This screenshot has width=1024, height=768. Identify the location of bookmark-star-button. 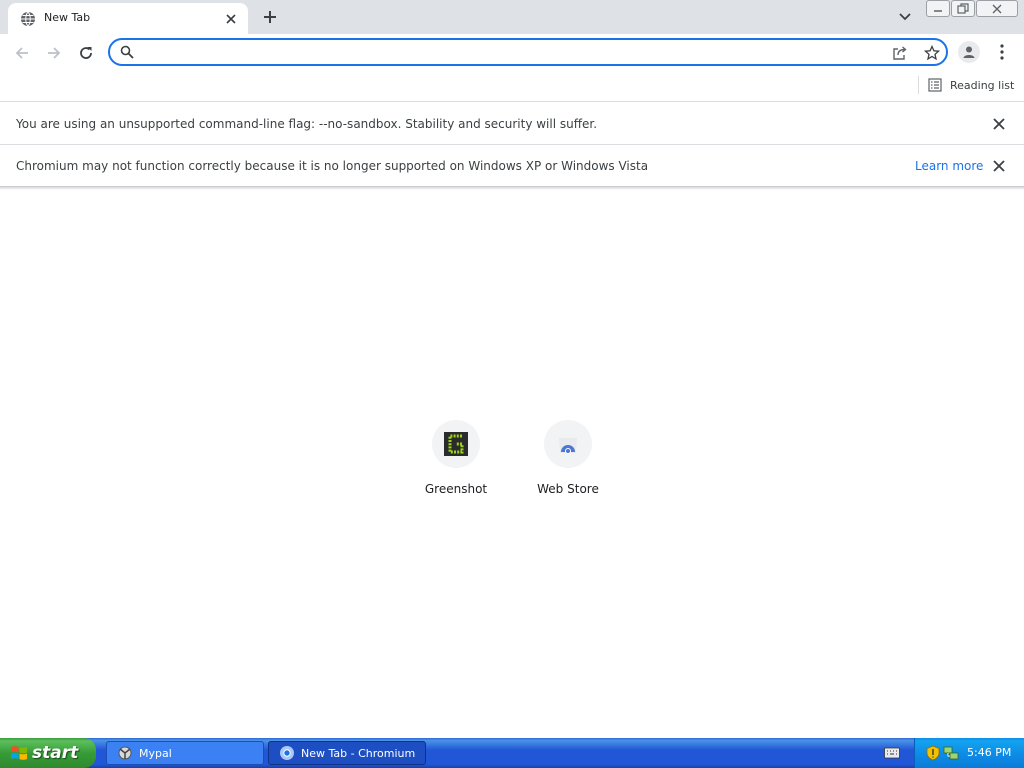
(932, 53).